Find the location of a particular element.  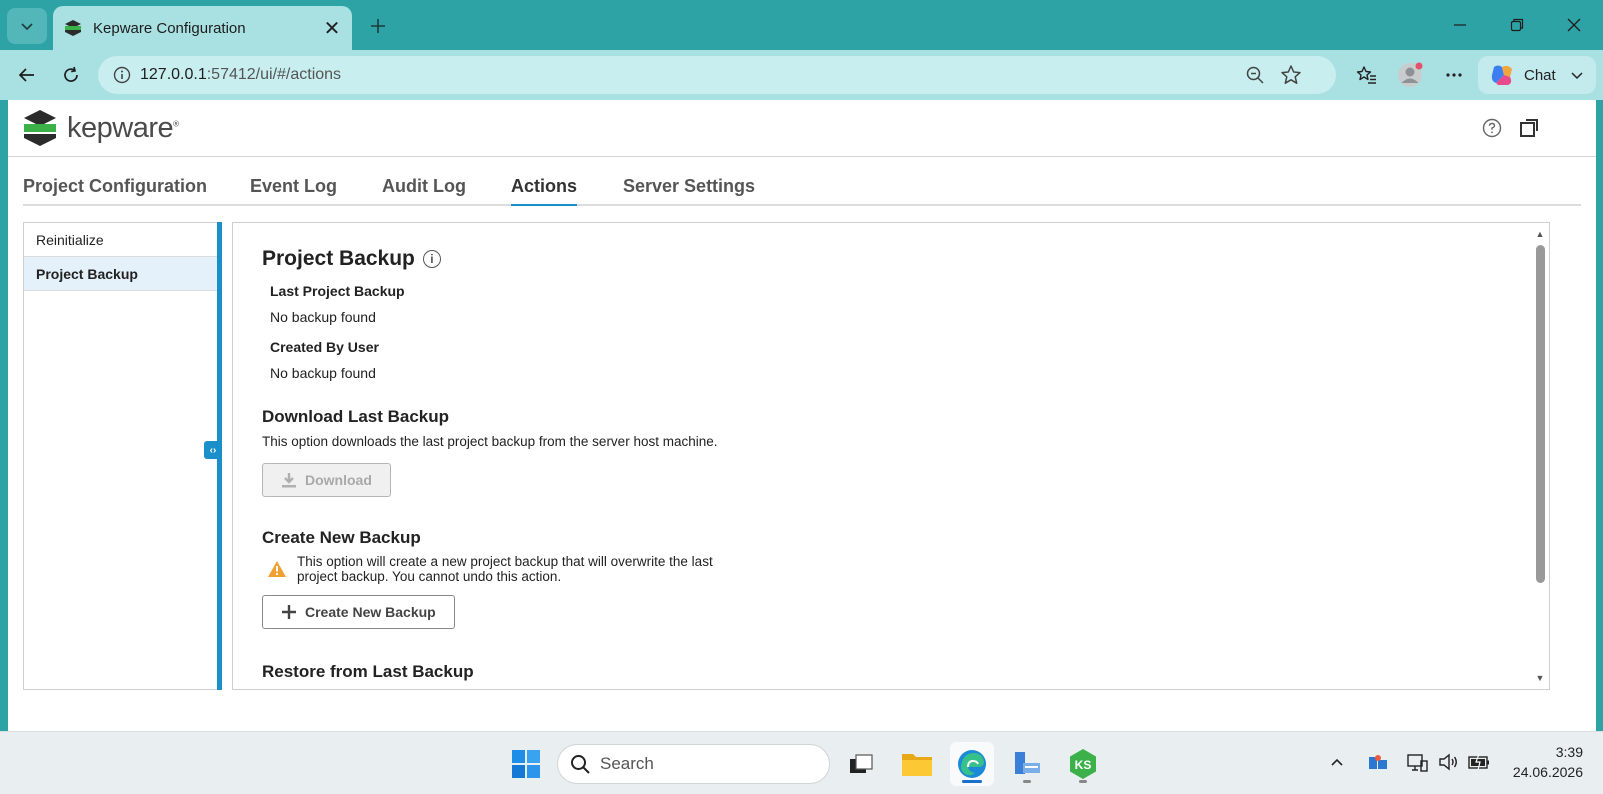

more-options-button is located at coordinates (1454, 75).